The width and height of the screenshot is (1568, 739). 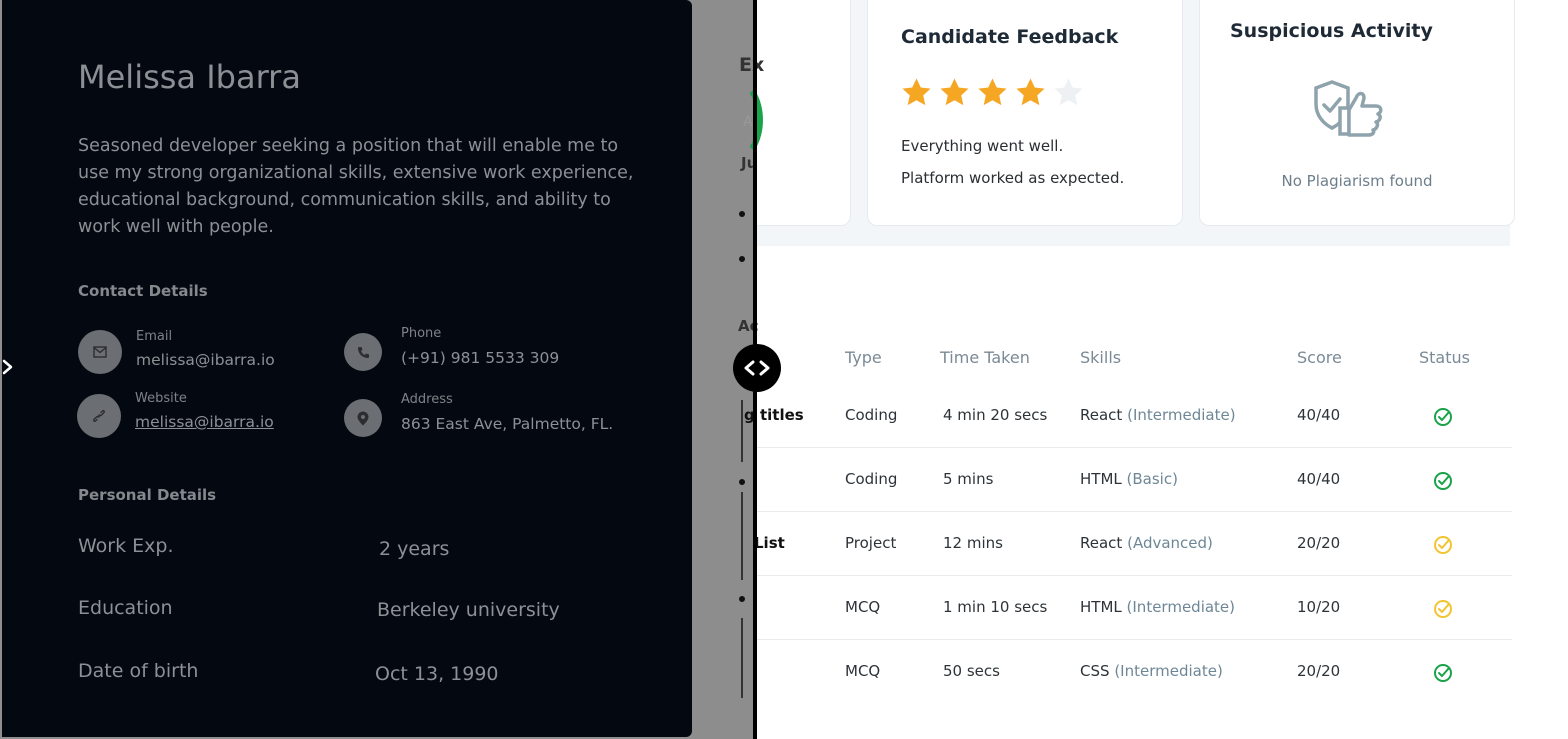 I want to click on address-label: Address, so click(x=427, y=399).